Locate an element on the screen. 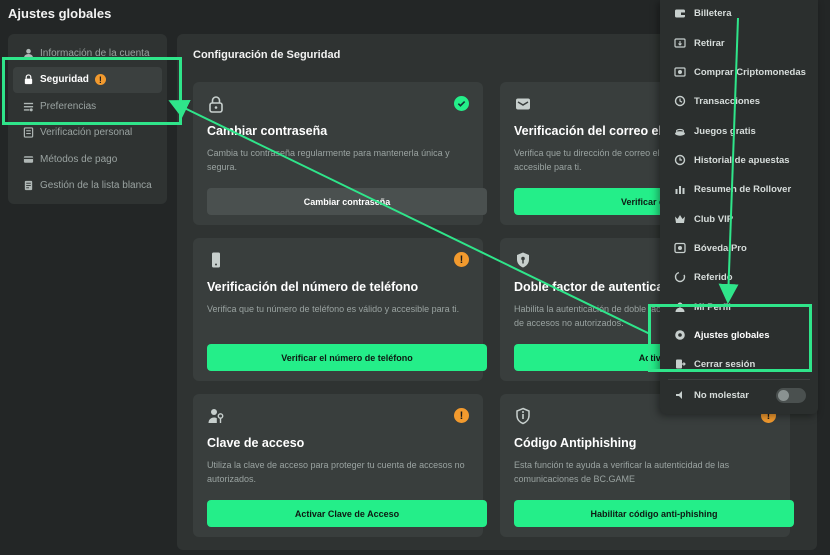 This screenshot has width=830, height=555. shield-info-icon is located at coordinates (523, 416).